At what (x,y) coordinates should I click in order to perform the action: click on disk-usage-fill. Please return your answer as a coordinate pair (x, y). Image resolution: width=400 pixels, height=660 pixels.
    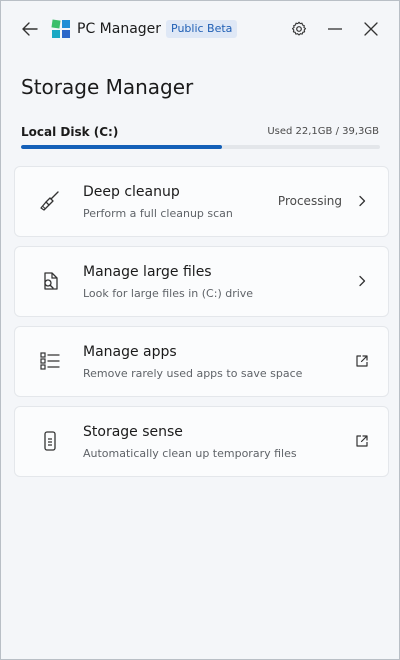
    Looking at the image, I should click on (122, 147).